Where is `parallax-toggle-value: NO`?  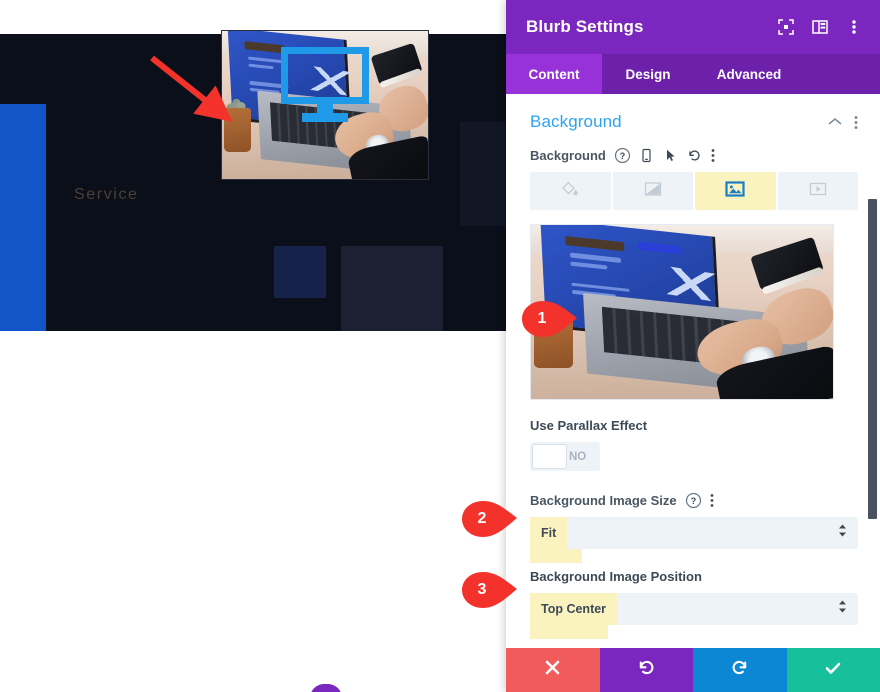
parallax-toggle-value: NO is located at coordinates (578, 456).